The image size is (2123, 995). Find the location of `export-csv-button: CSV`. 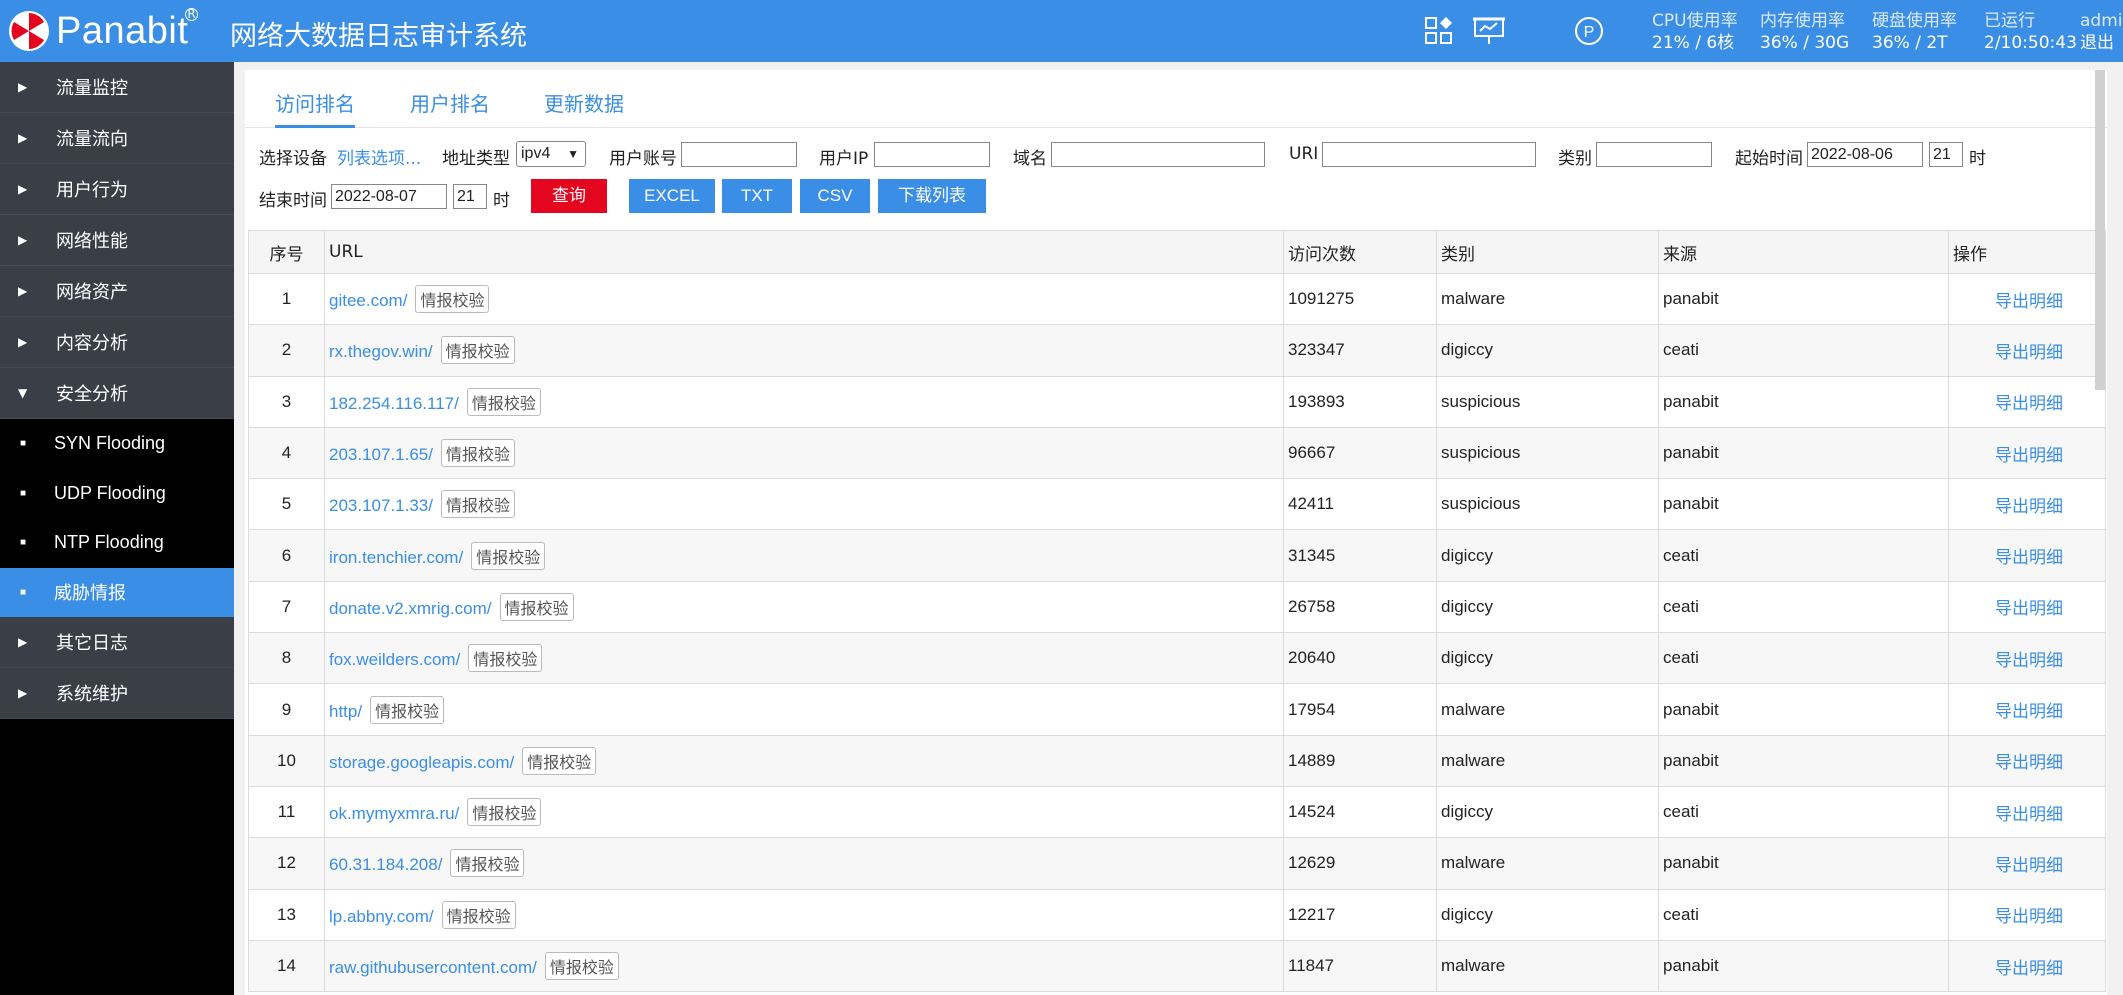

export-csv-button: CSV is located at coordinates (835, 196).